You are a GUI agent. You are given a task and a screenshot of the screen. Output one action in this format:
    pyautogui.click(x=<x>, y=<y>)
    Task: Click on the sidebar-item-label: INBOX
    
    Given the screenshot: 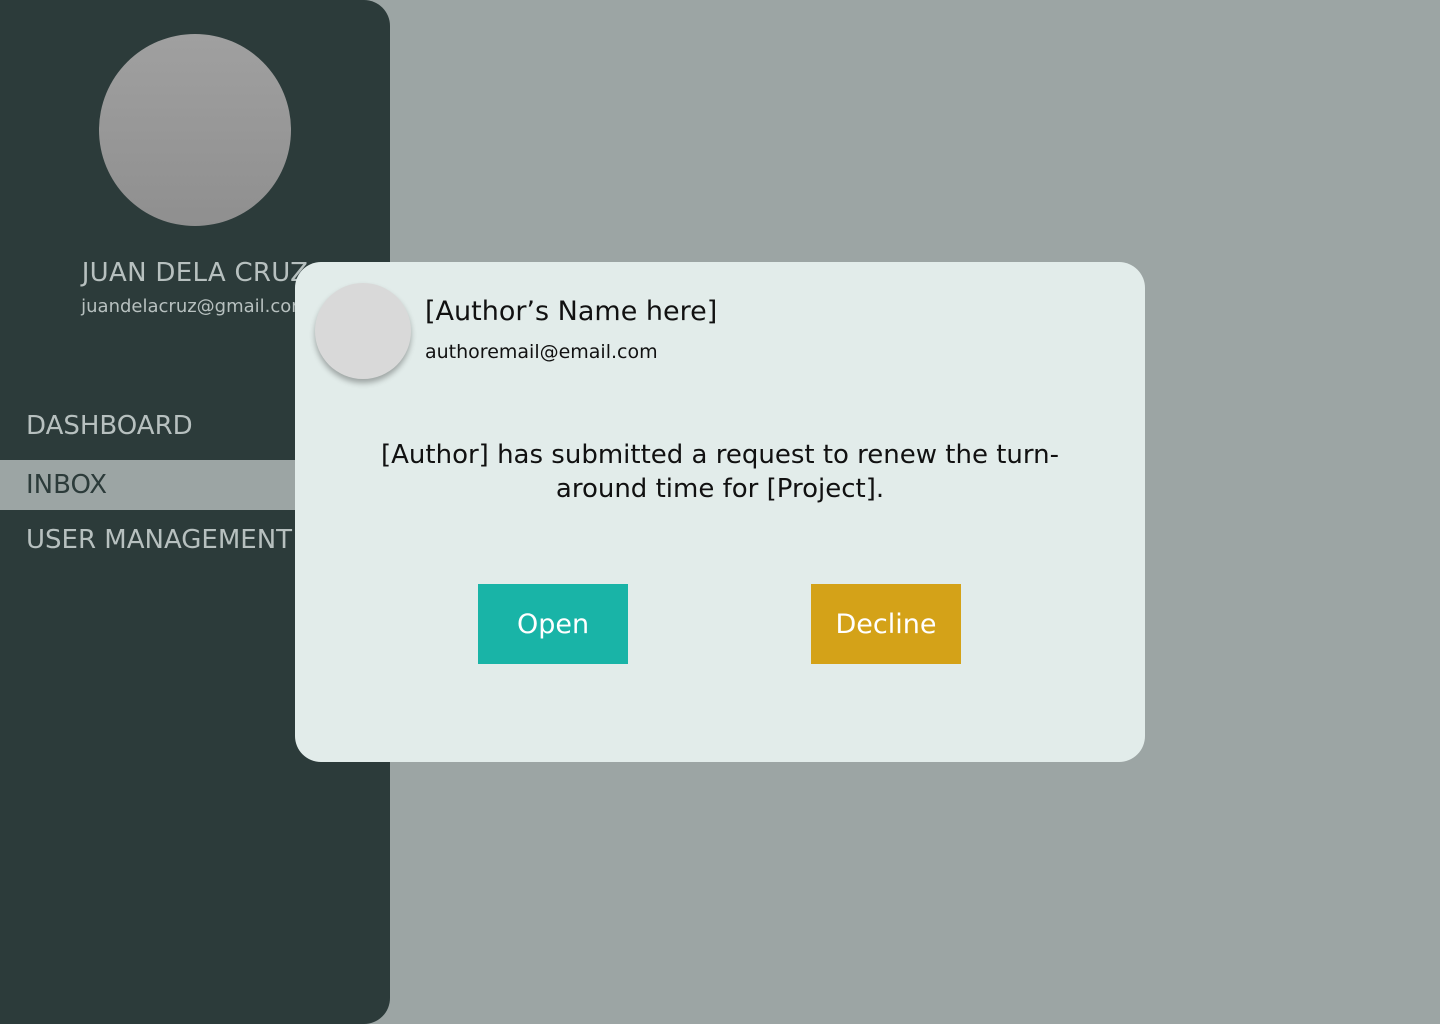 What is the action you would take?
    pyautogui.click(x=67, y=485)
    